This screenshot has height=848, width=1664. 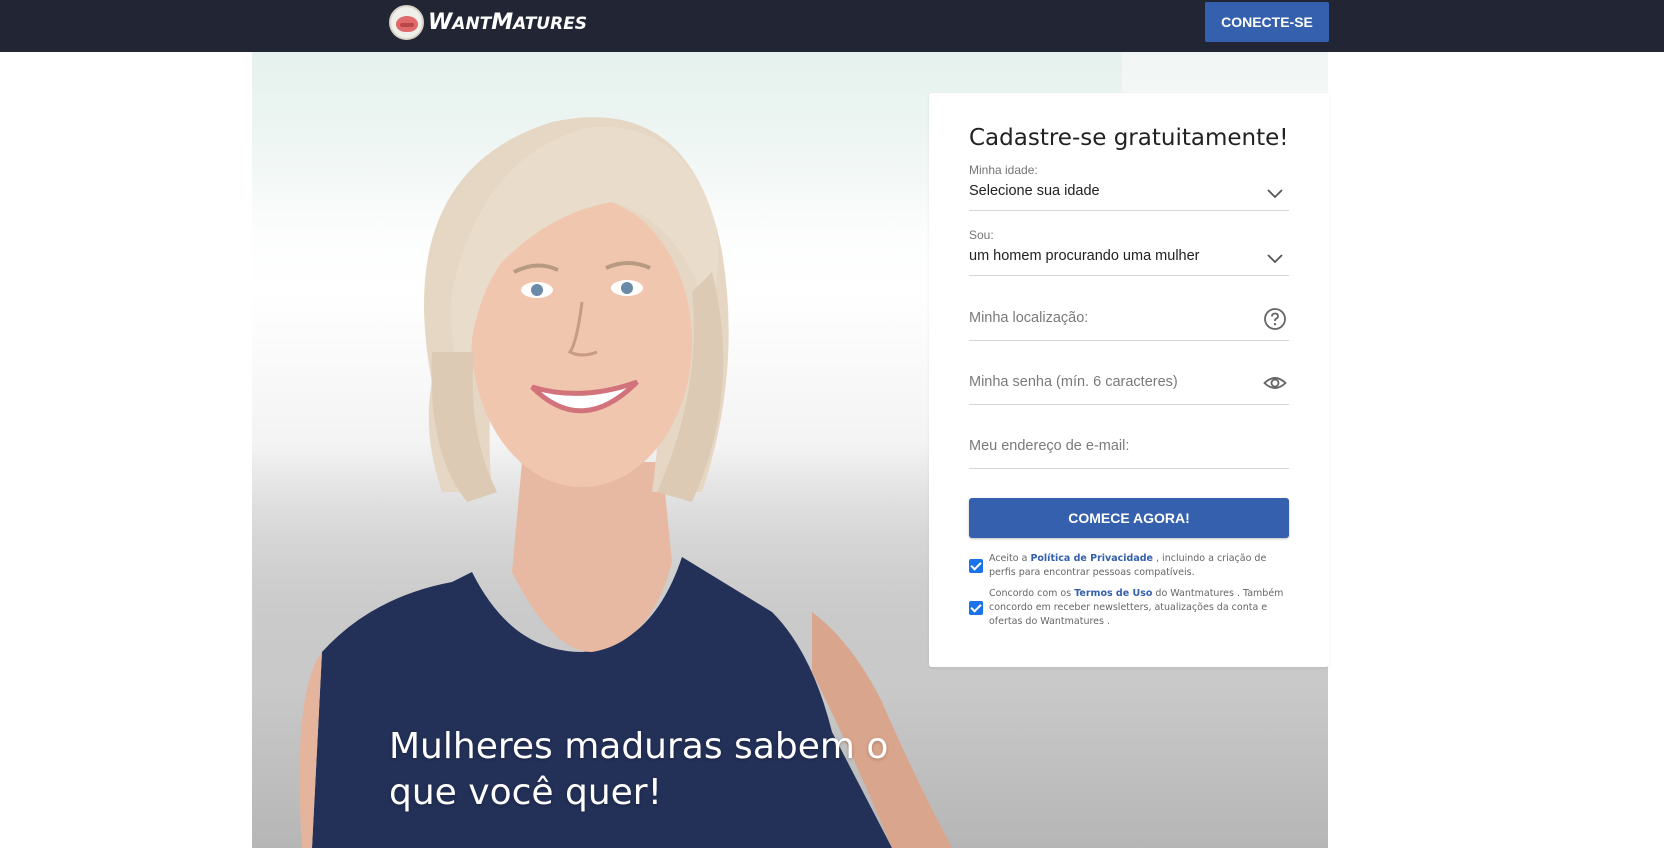 What do you see at coordinates (1129, 518) in the screenshot?
I see `start-now-button: COMECE AGORA!` at bounding box center [1129, 518].